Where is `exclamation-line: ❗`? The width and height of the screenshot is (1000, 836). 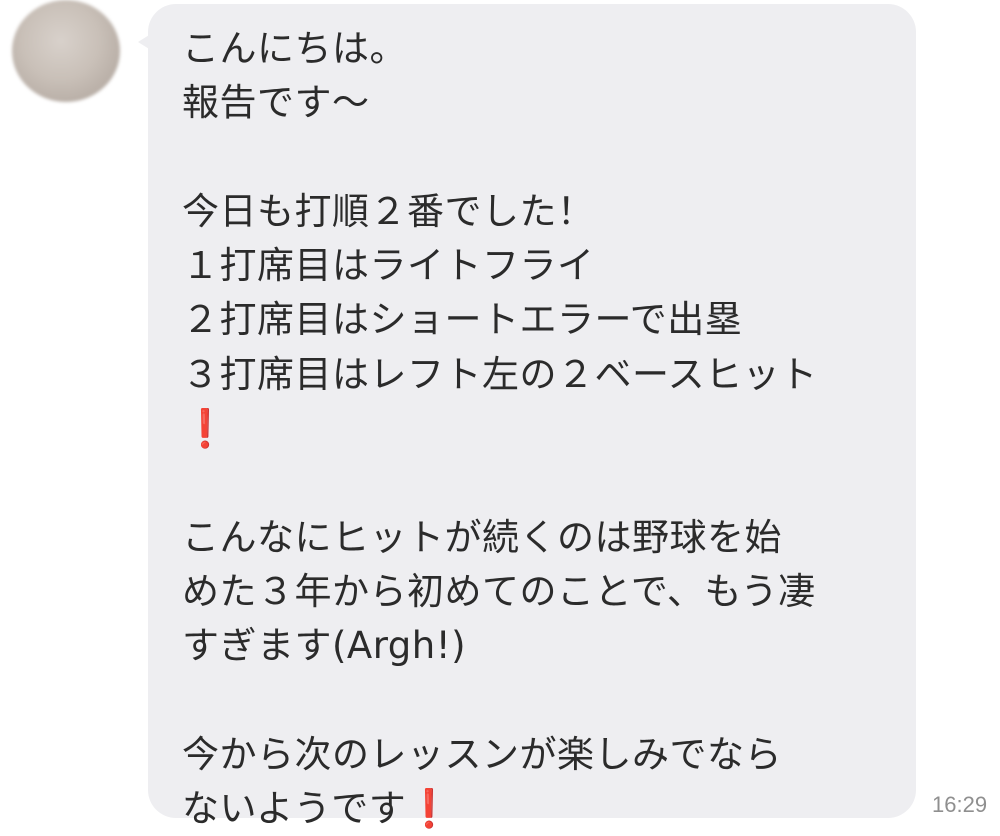
exclamation-line: ❗ is located at coordinates (539, 429).